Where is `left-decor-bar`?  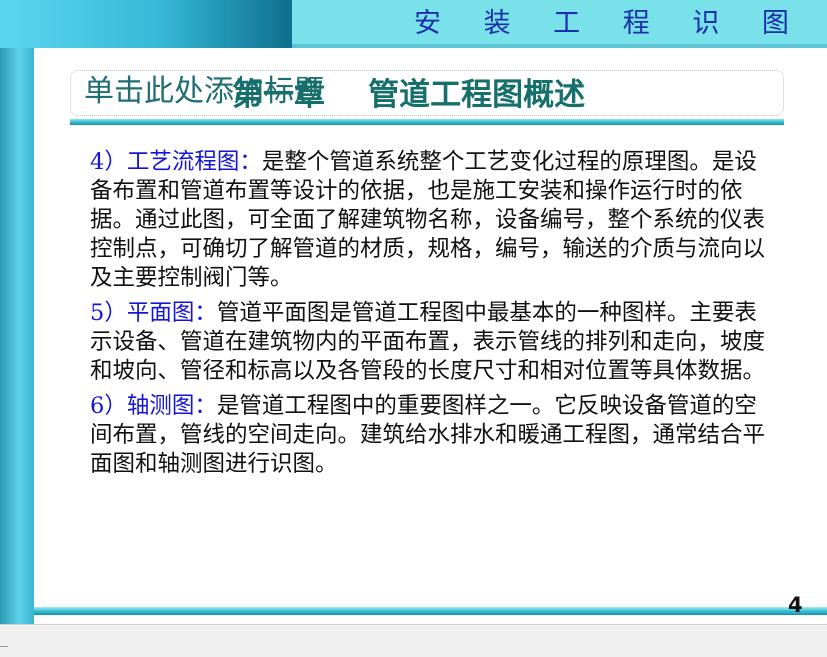
left-decor-bar is located at coordinates (17, 312).